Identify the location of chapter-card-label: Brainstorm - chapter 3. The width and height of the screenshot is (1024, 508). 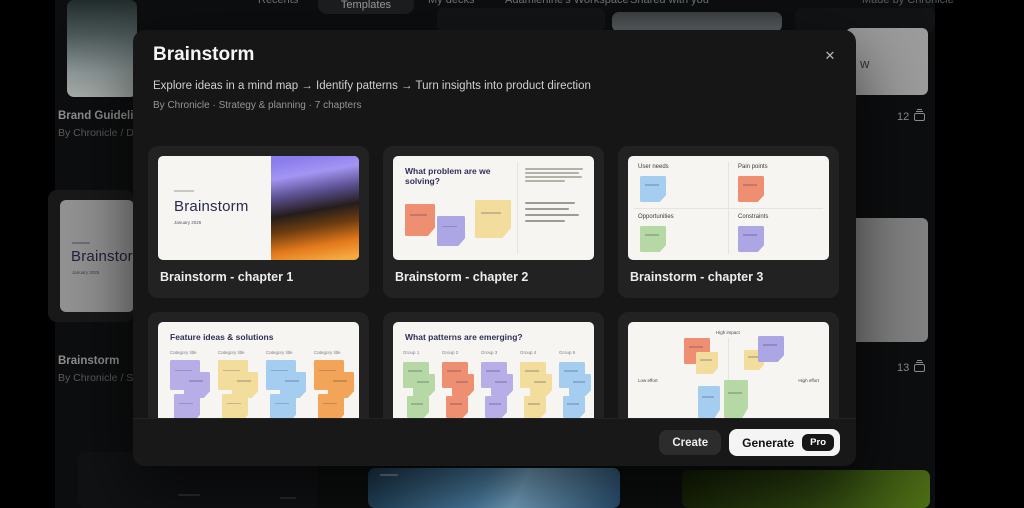
(697, 277).